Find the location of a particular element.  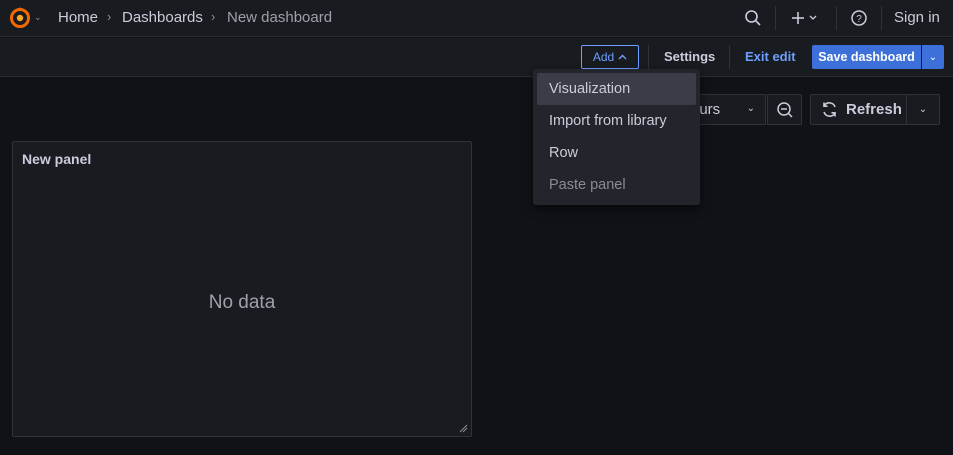

menu-item-visualization: Visualization is located at coordinates (616, 89).